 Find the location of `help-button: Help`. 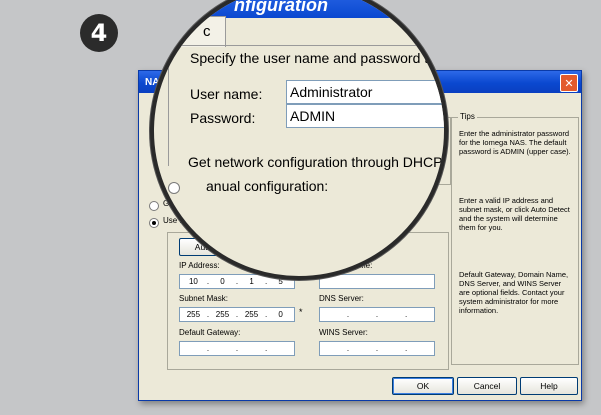

help-button: Help is located at coordinates (549, 386).